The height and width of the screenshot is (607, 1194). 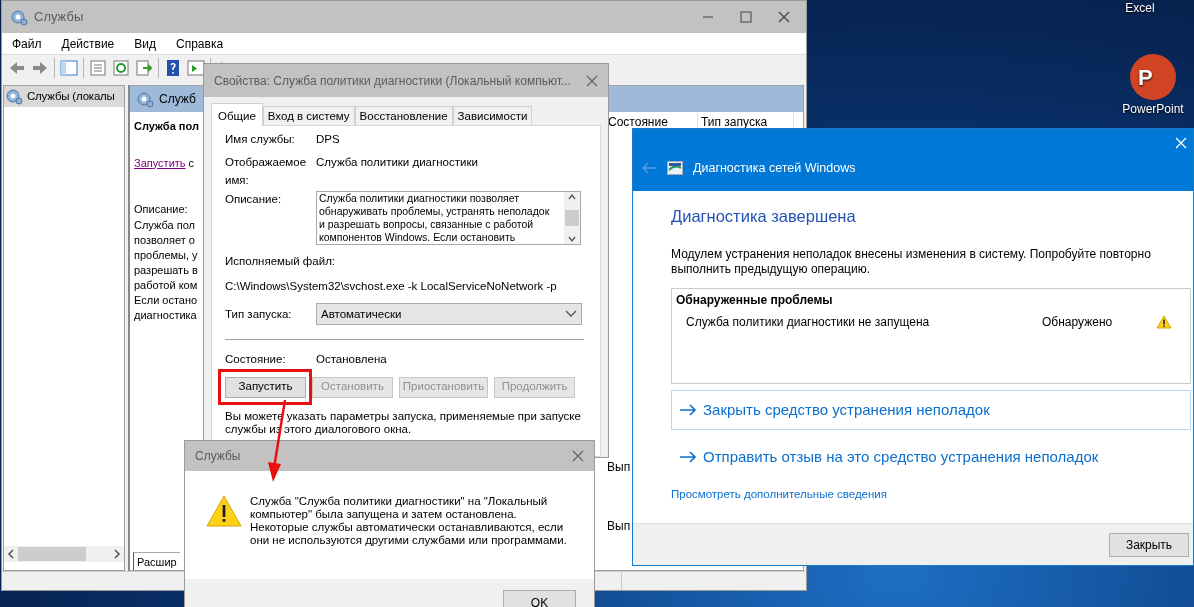 I want to click on menu-item: Справка, so click(x=200, y=43).